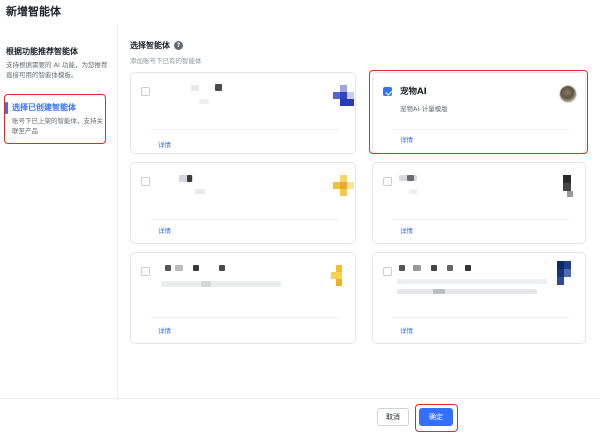 This screenshot has width=600, height=432. What do you see at coordinates (42, 51) in the screenshot?
I see `sidebar-item-title: 根据功能推荐智能体` at bounding box center [42, 51].